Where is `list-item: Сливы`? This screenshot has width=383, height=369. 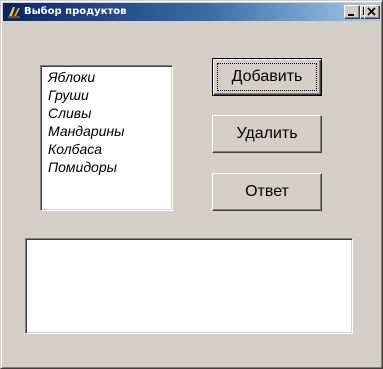
list-item: Сливы is located at coordinates (110, 113).